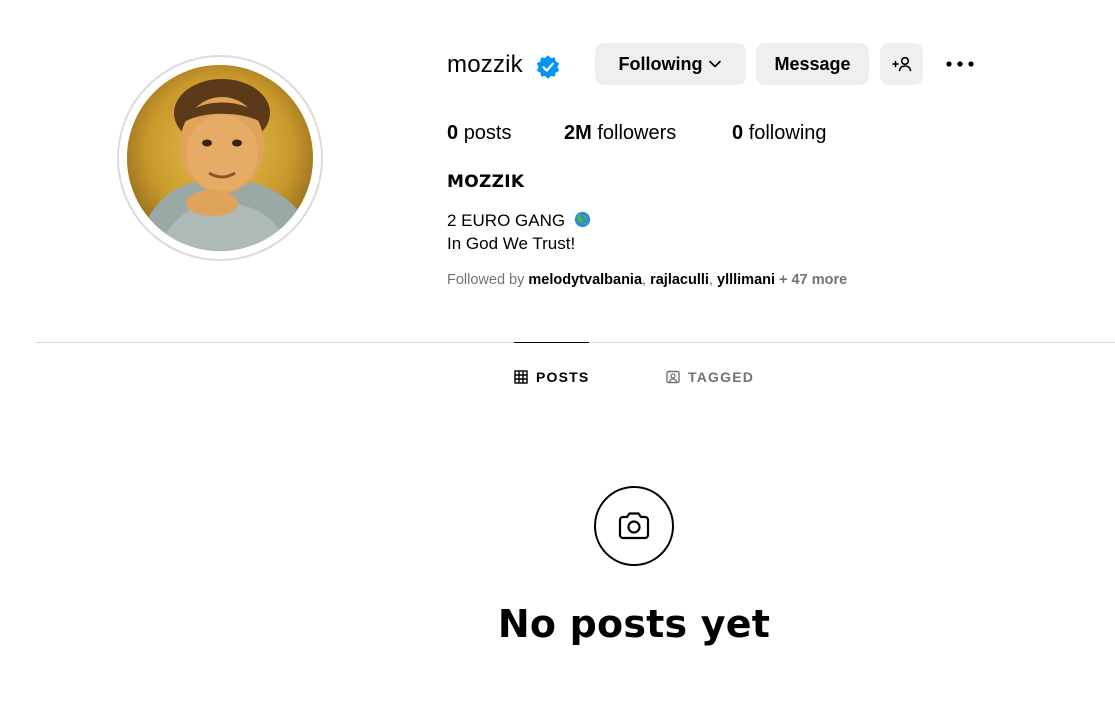  Describe the element at coordinates (673, 377) in the screenshot. I see `tagged-icon` at that location.